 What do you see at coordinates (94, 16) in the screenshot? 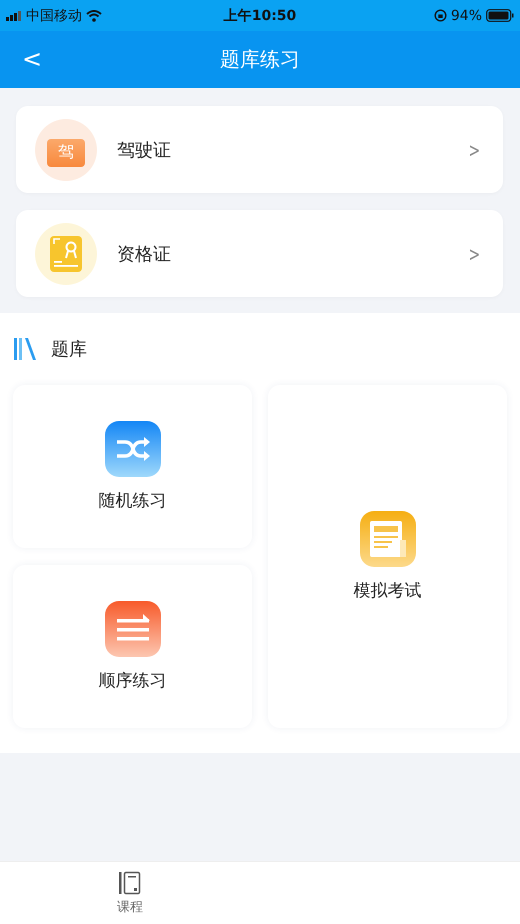
I see `wifi-icon` at bounding box center [94, 16].